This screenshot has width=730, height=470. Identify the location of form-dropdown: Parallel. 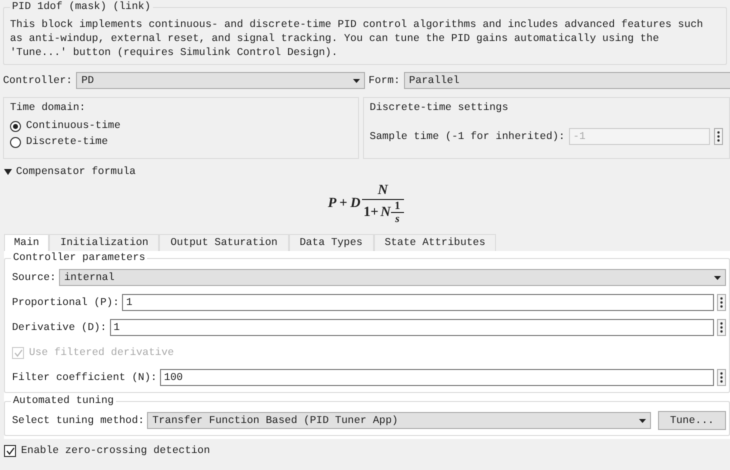
(567, 80).